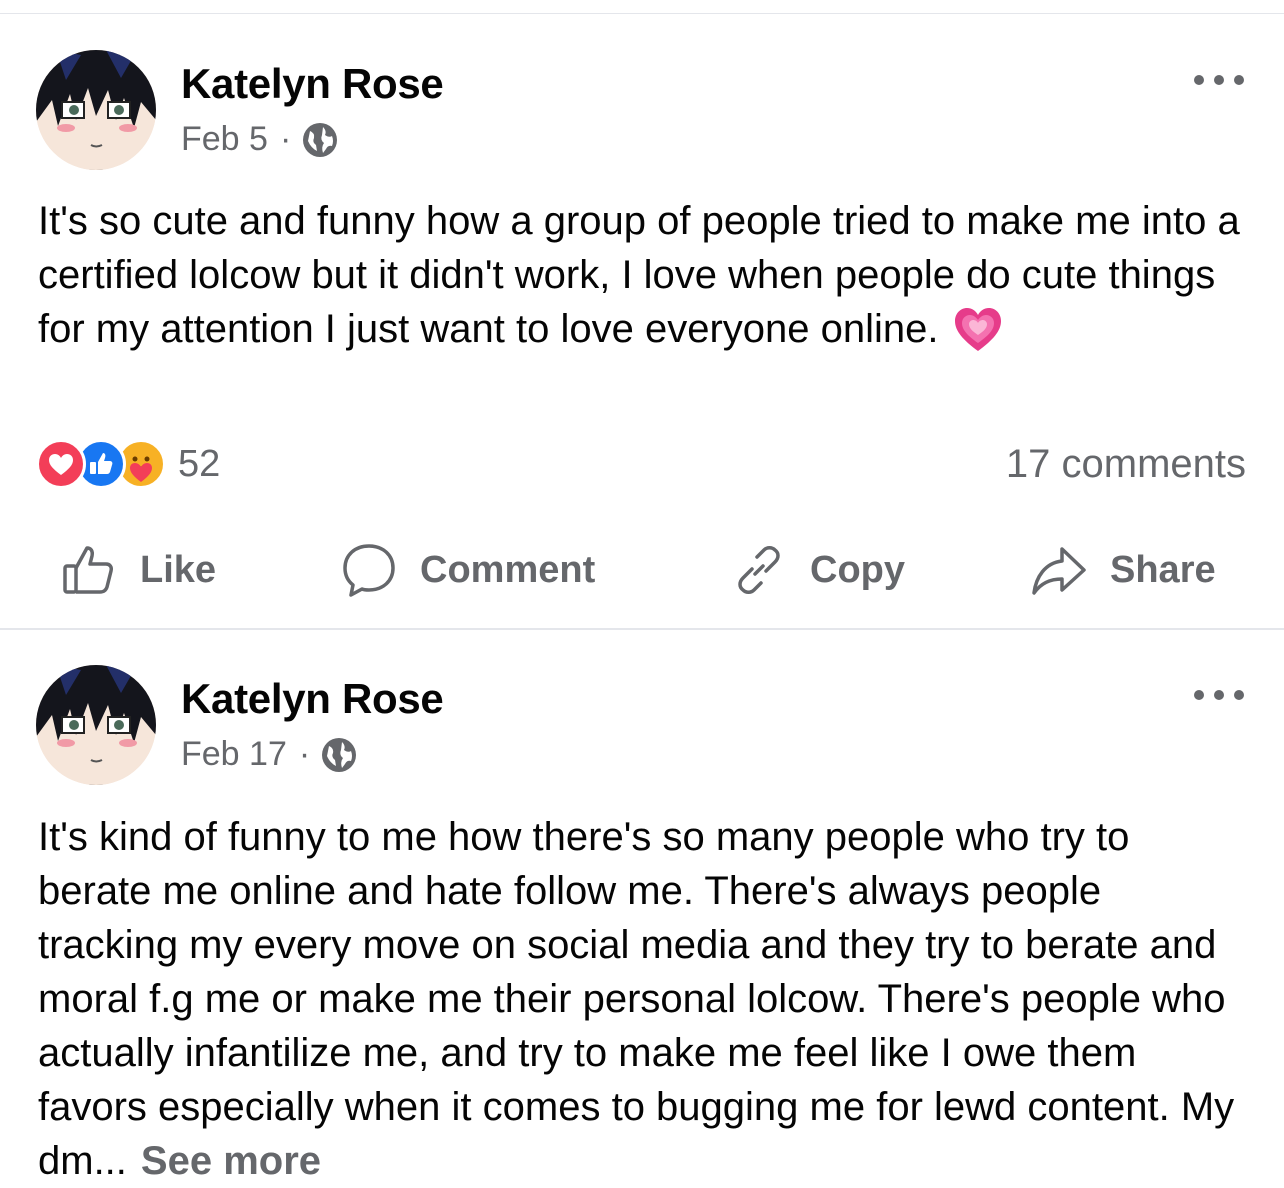  I want to click on copy-button: Copy, so click(817, 570).